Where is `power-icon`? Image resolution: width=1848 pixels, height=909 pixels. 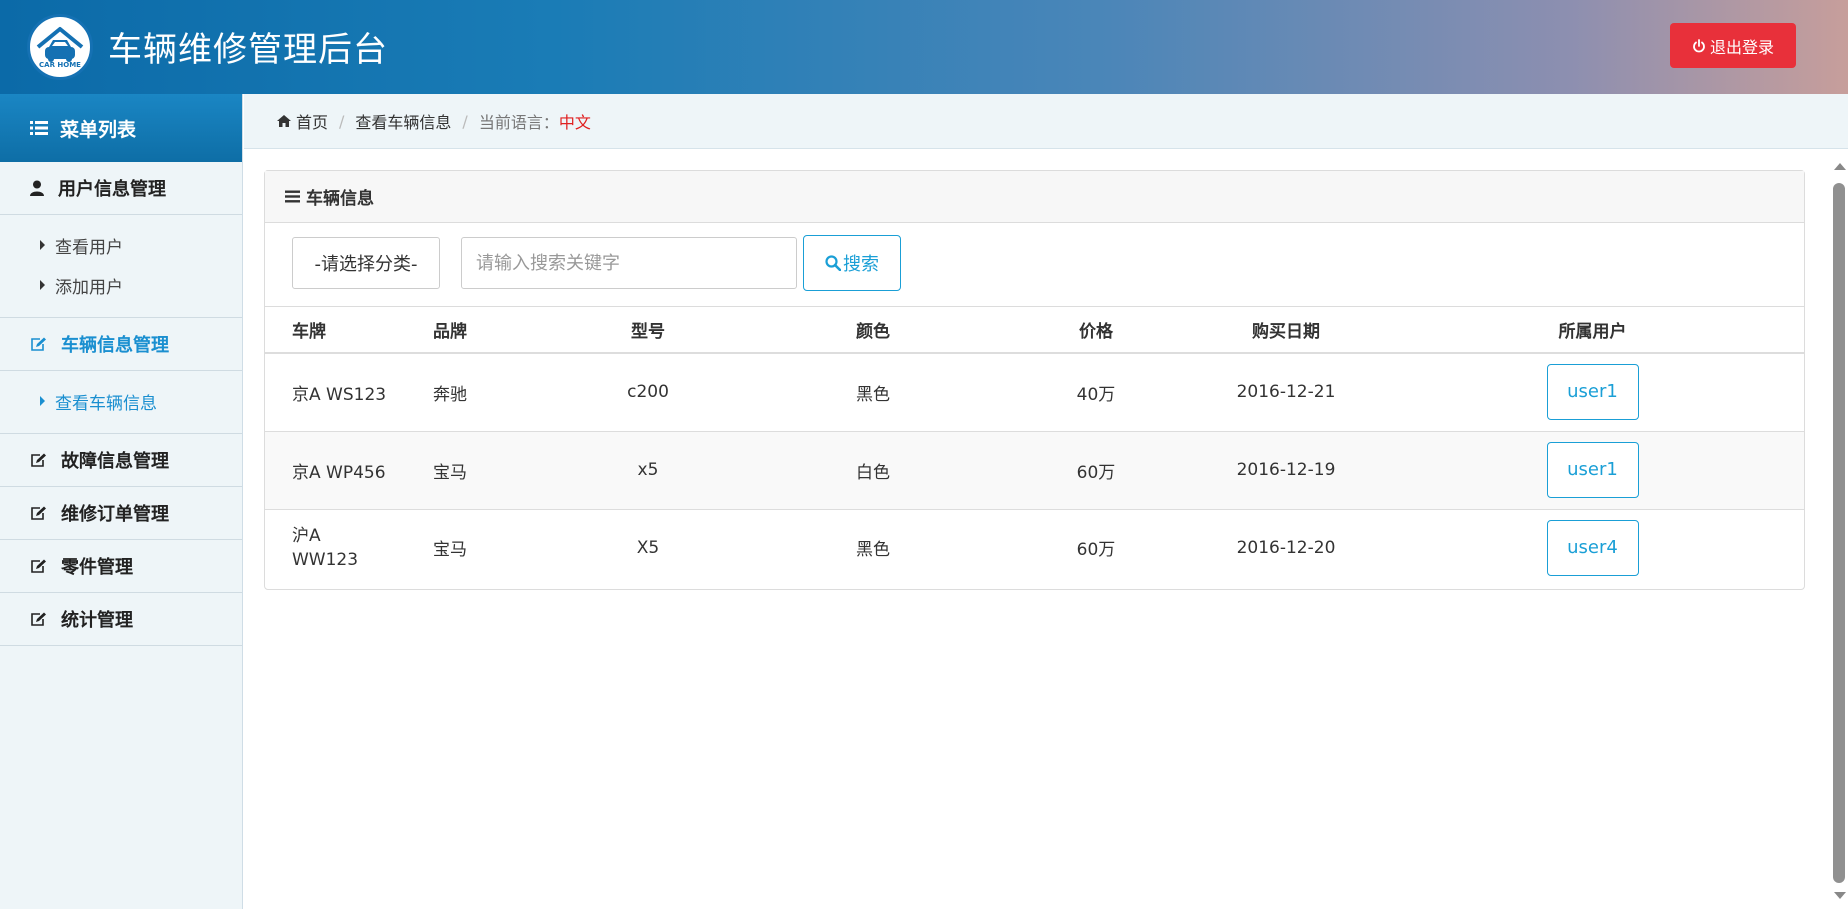 power-icon is located at coordinates (1699, 45).